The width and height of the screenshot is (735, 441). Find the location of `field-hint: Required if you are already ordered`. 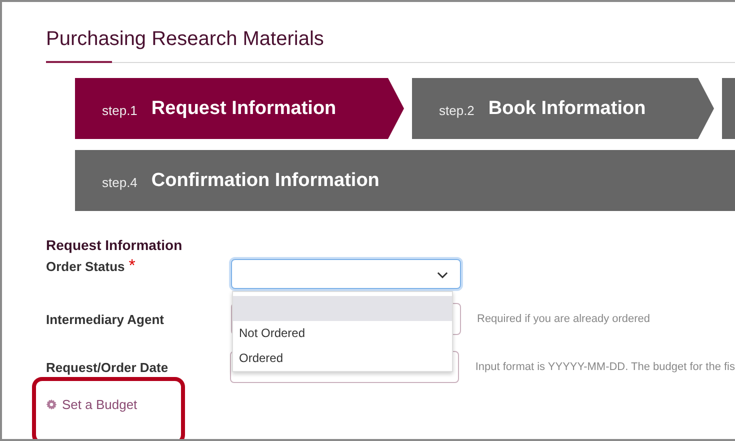

field-hint: Required if you are already ordered is located at coordinates (563, 319).